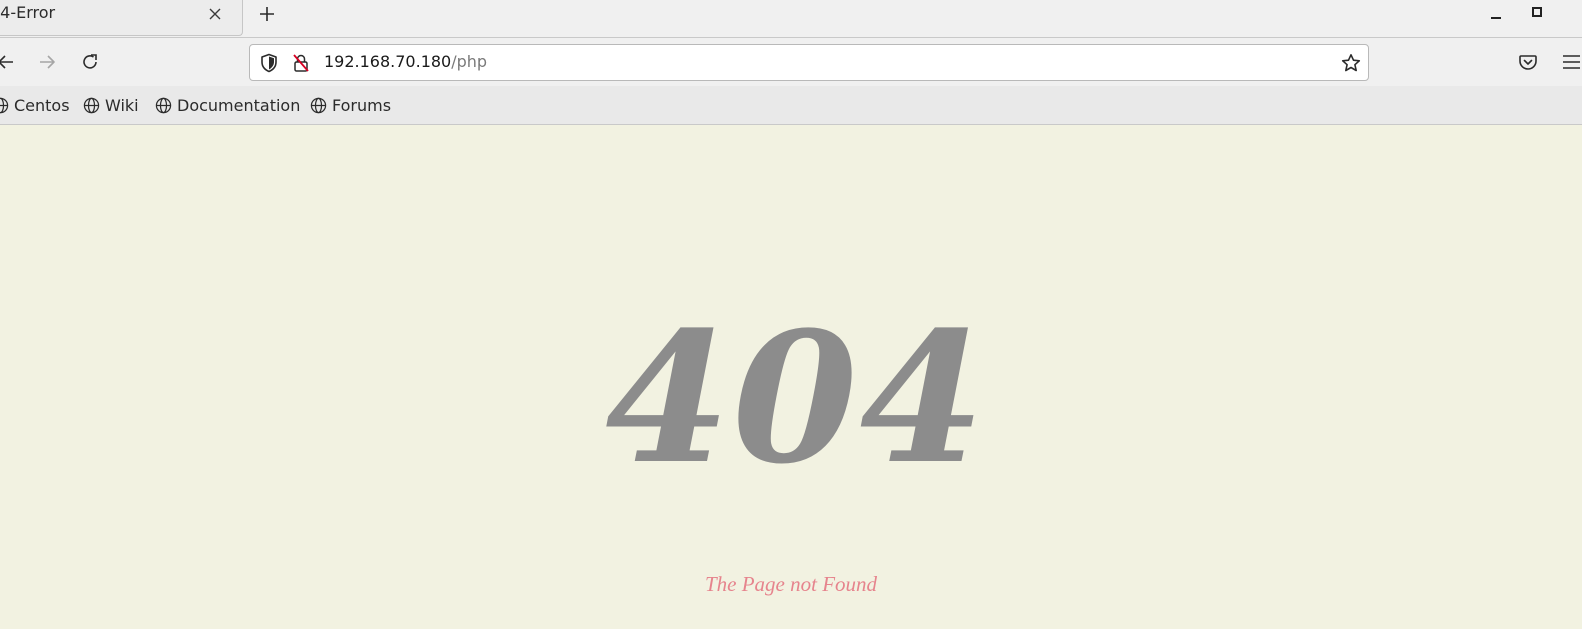  What do you see at coordinates (1537, 12) in the screenshot?
I see `maximize-window-button` at bounding box center [1537, 12].